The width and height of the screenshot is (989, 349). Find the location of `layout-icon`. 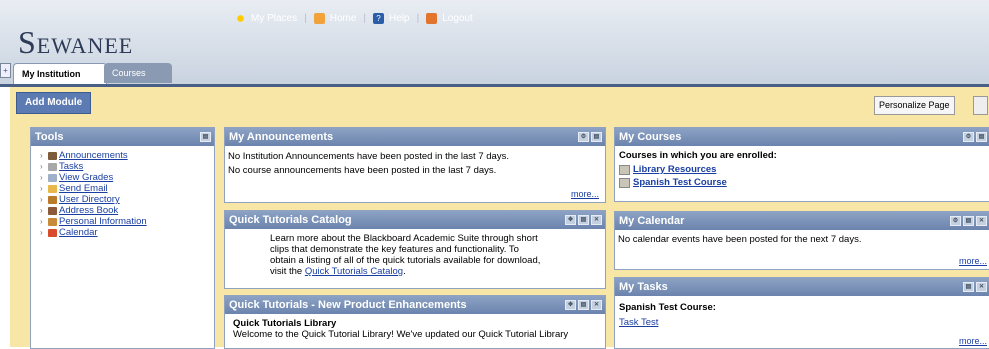

layout-icon is located at coordinates (980, 105).